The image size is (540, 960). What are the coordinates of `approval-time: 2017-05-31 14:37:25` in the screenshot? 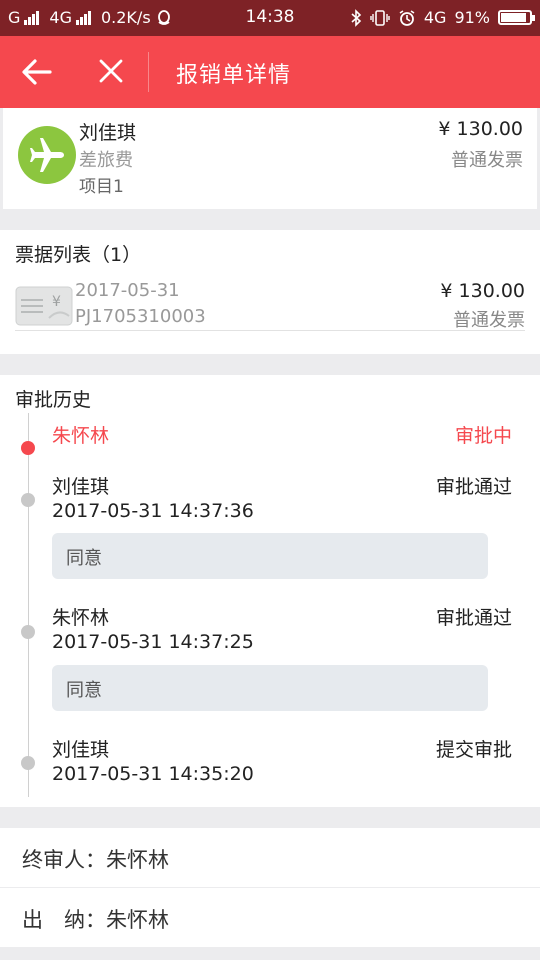 It's located at (153, 642).